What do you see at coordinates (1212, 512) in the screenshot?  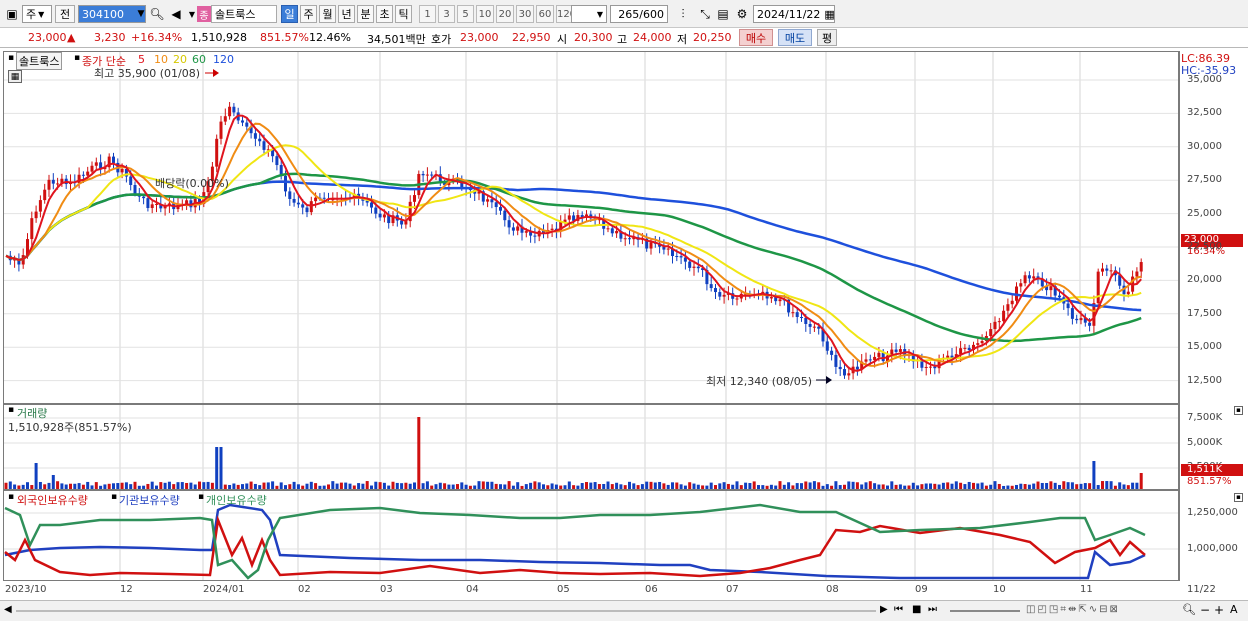 I see `holders-y-label: 1,250,000` at bounding box center [1212, 512].